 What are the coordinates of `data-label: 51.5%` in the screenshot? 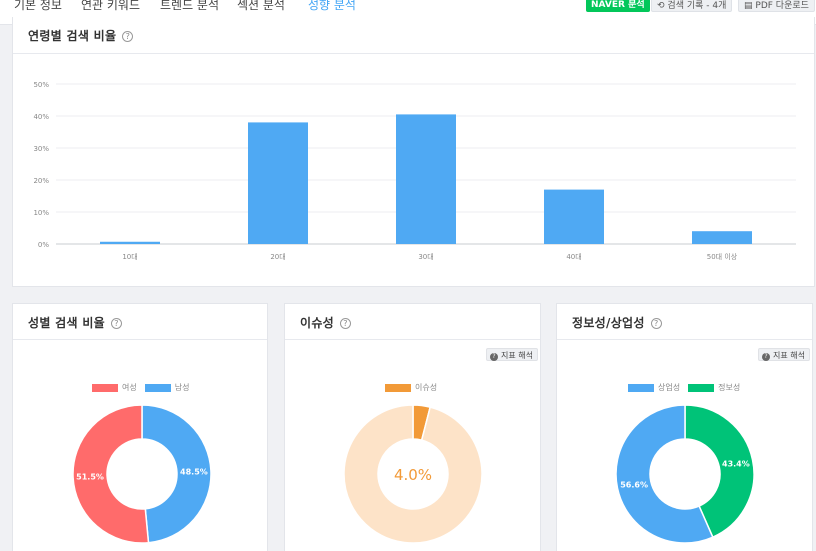 It's located at (90, 476).